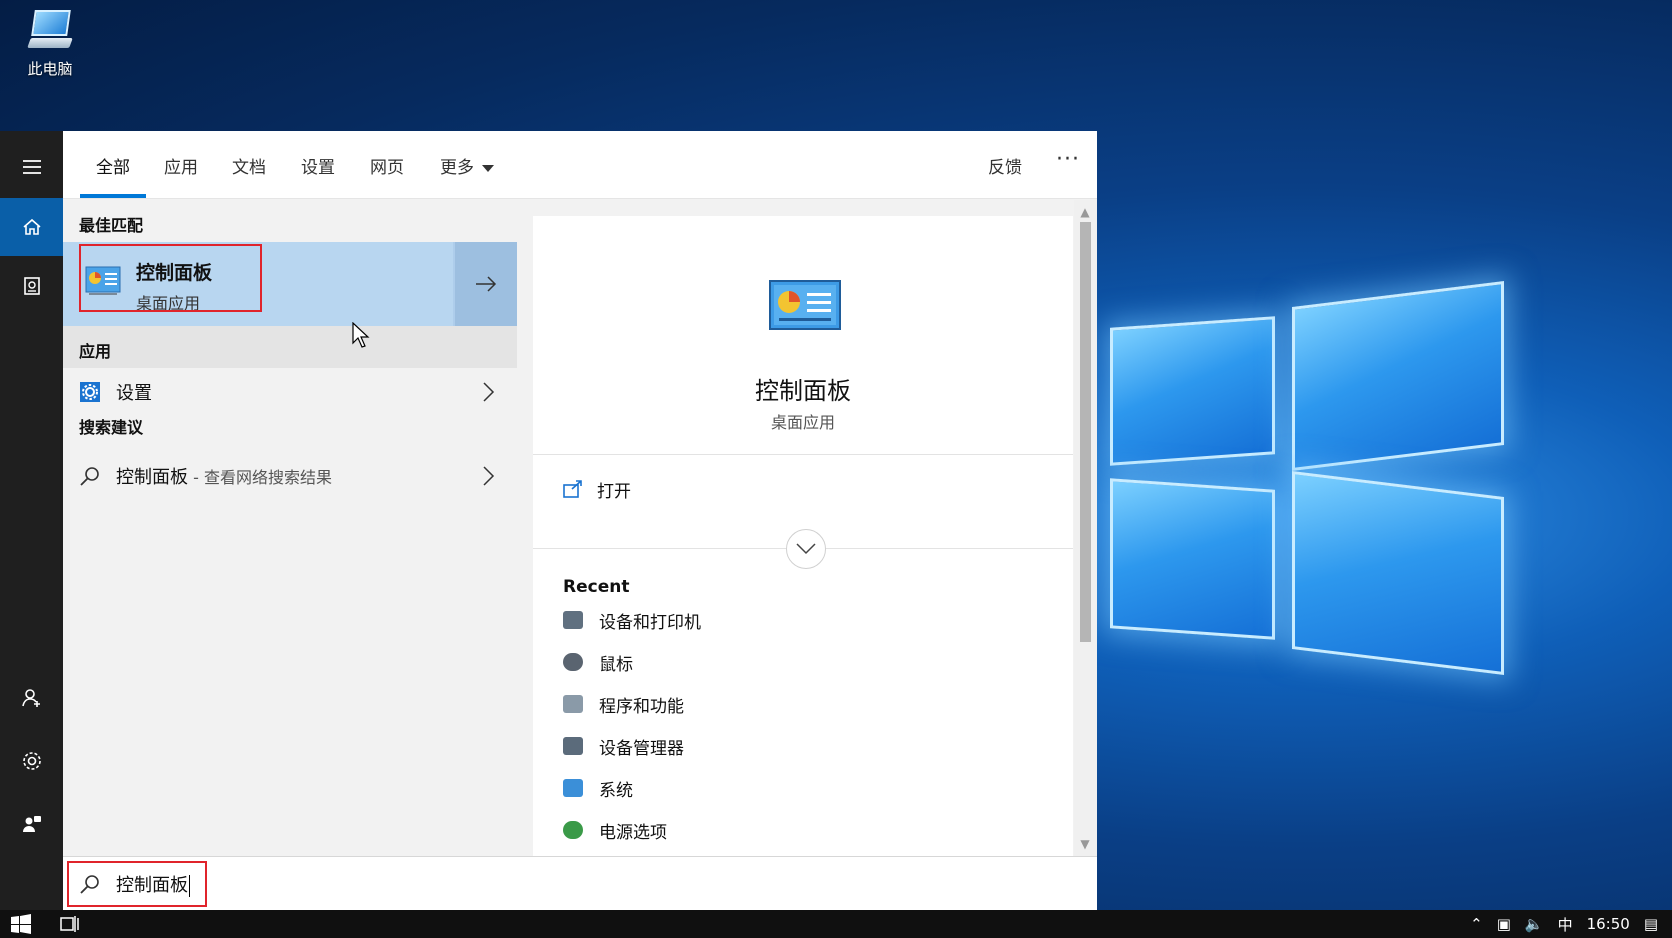  I want to click on suggestion-hint: - 查看网络搜索结果, so click(260, 477).